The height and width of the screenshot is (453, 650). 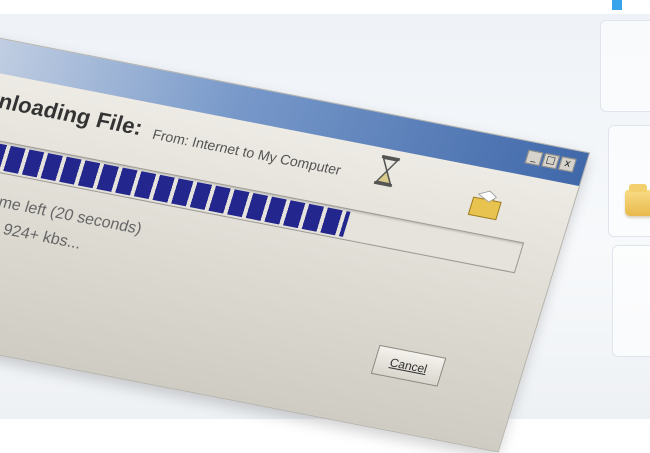 I want to click on maximize-button: □, so click(x=551, y=161).